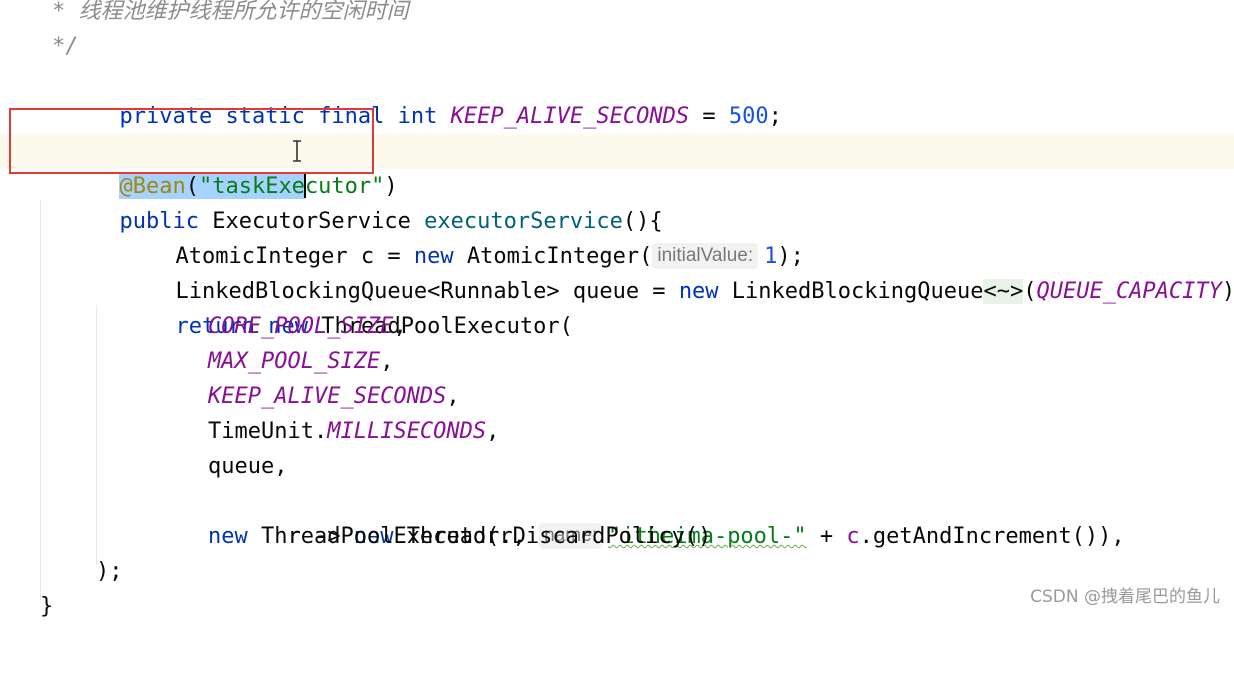 The image size is (1234, 694). I want to click on variable: queue,, so click(248, 466).